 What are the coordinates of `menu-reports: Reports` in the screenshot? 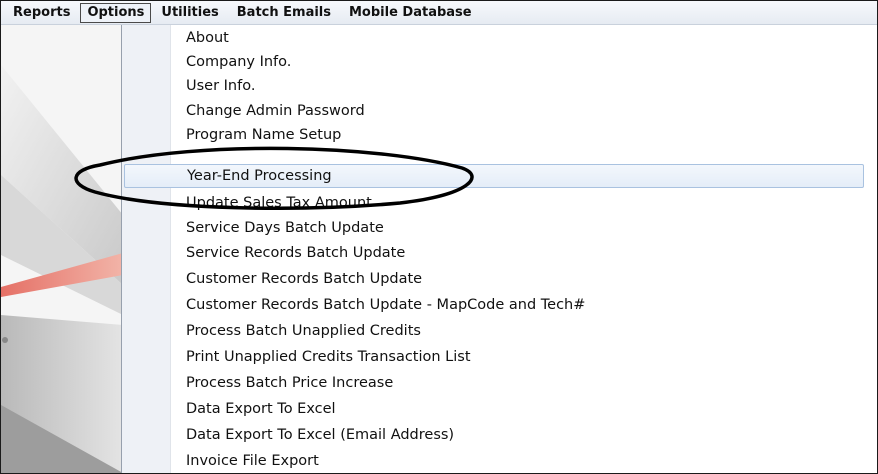 It's located at (41, 13).